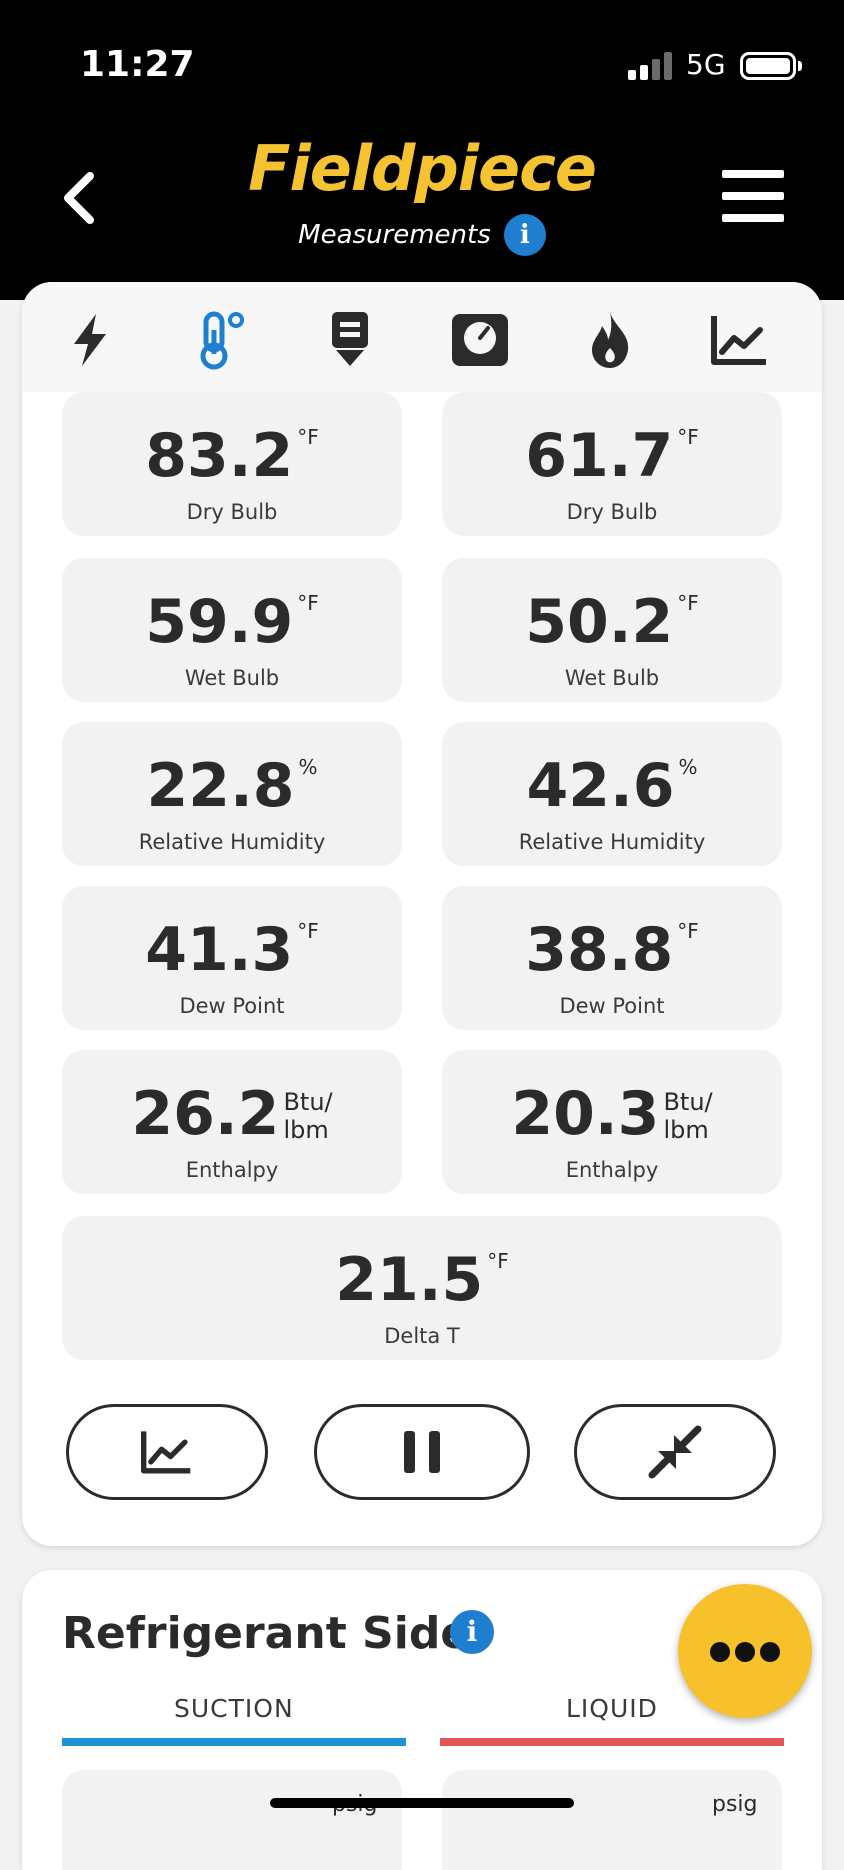 This screenshot has height=1870, width=844. I want to click on supply-humidity-tile: 42.6% Relative Humidity, so click(612, 794).